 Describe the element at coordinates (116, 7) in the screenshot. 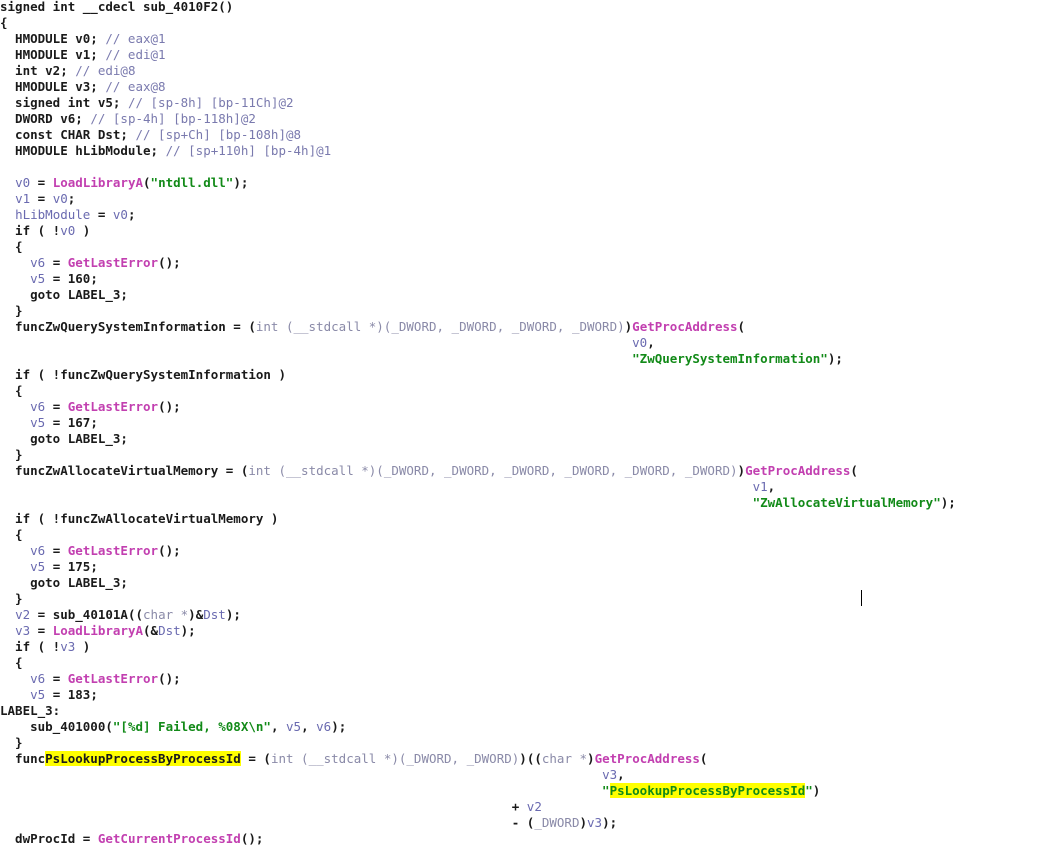

I see `code-line: signed int __cdecl sub_4010F2()` at that location.